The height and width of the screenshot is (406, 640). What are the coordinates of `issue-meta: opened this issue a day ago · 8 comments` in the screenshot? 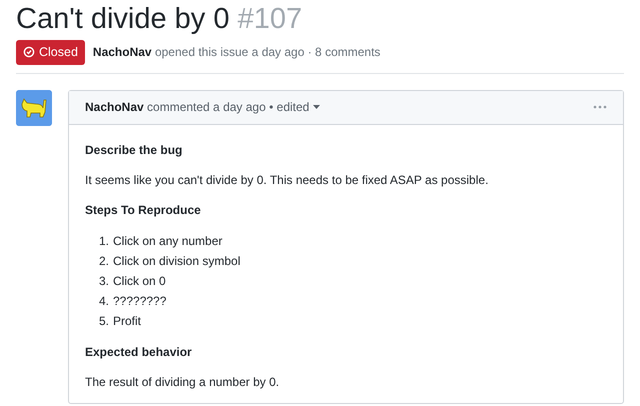 It's located at (267, 52).